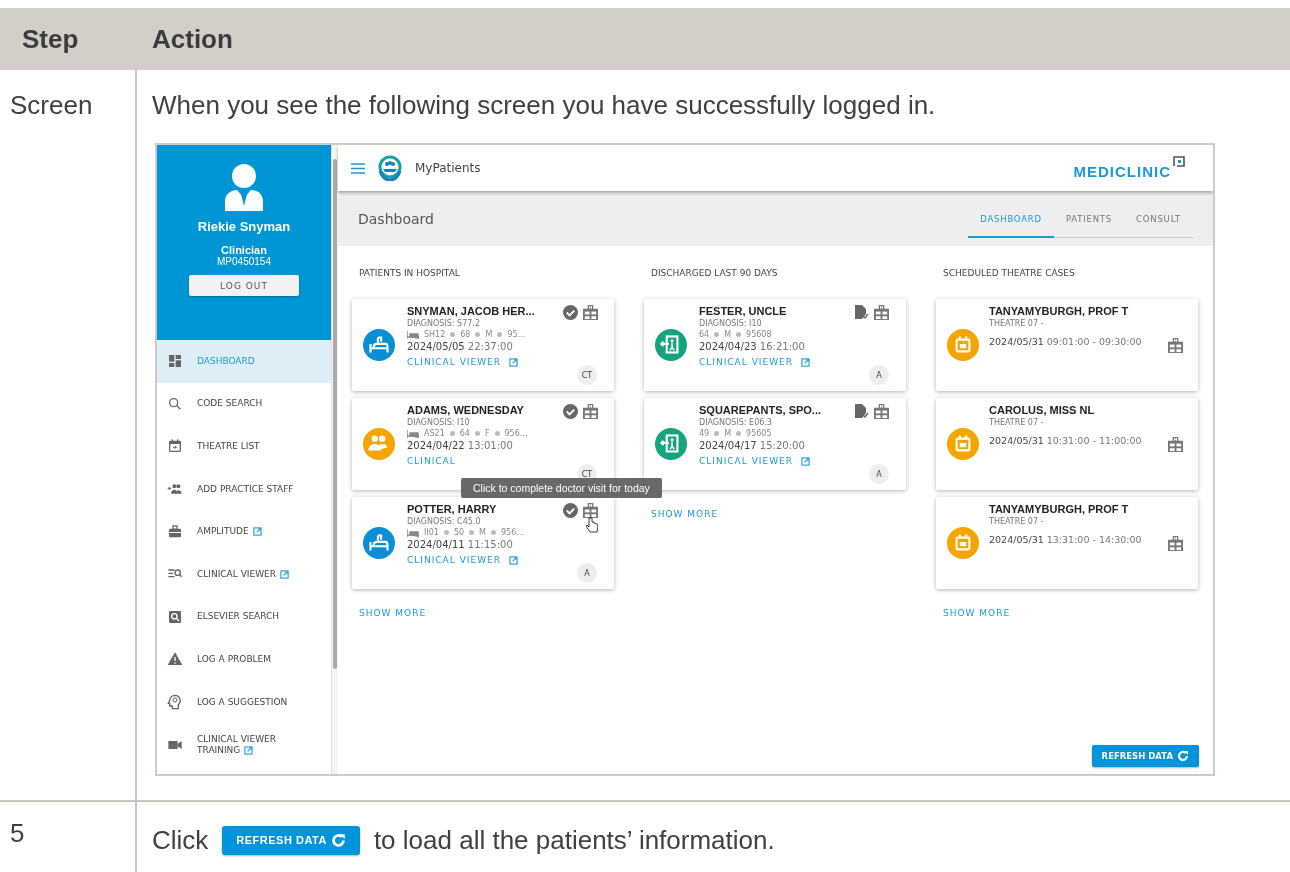  I want to click on patient-name: FESTER, UNCLE, so click(743, 311).